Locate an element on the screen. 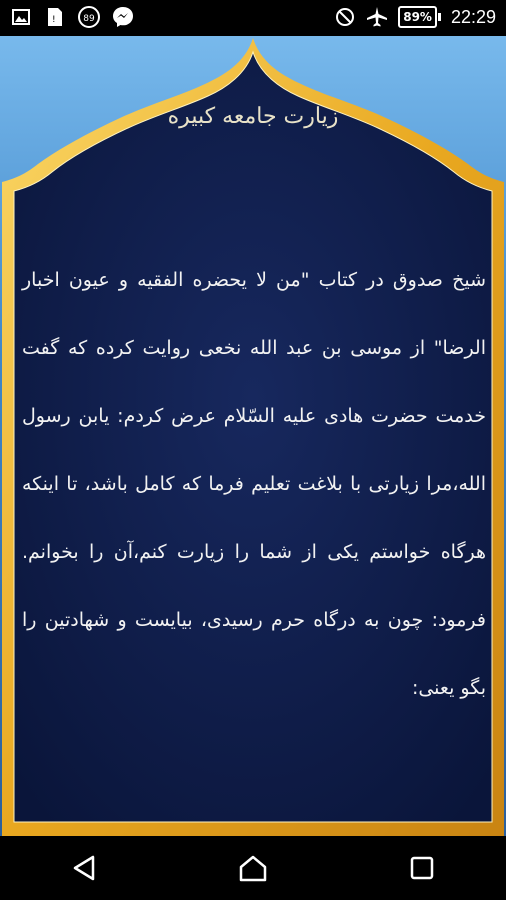 This screenshot has width=506, height=900. badge-89-icon: 89 is located at coordinates (89, 17).